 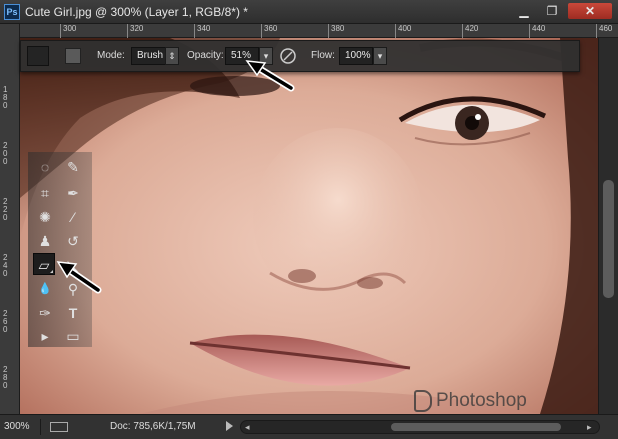 I want to click on ruler-tick: 460, so click(x=604, y=31).